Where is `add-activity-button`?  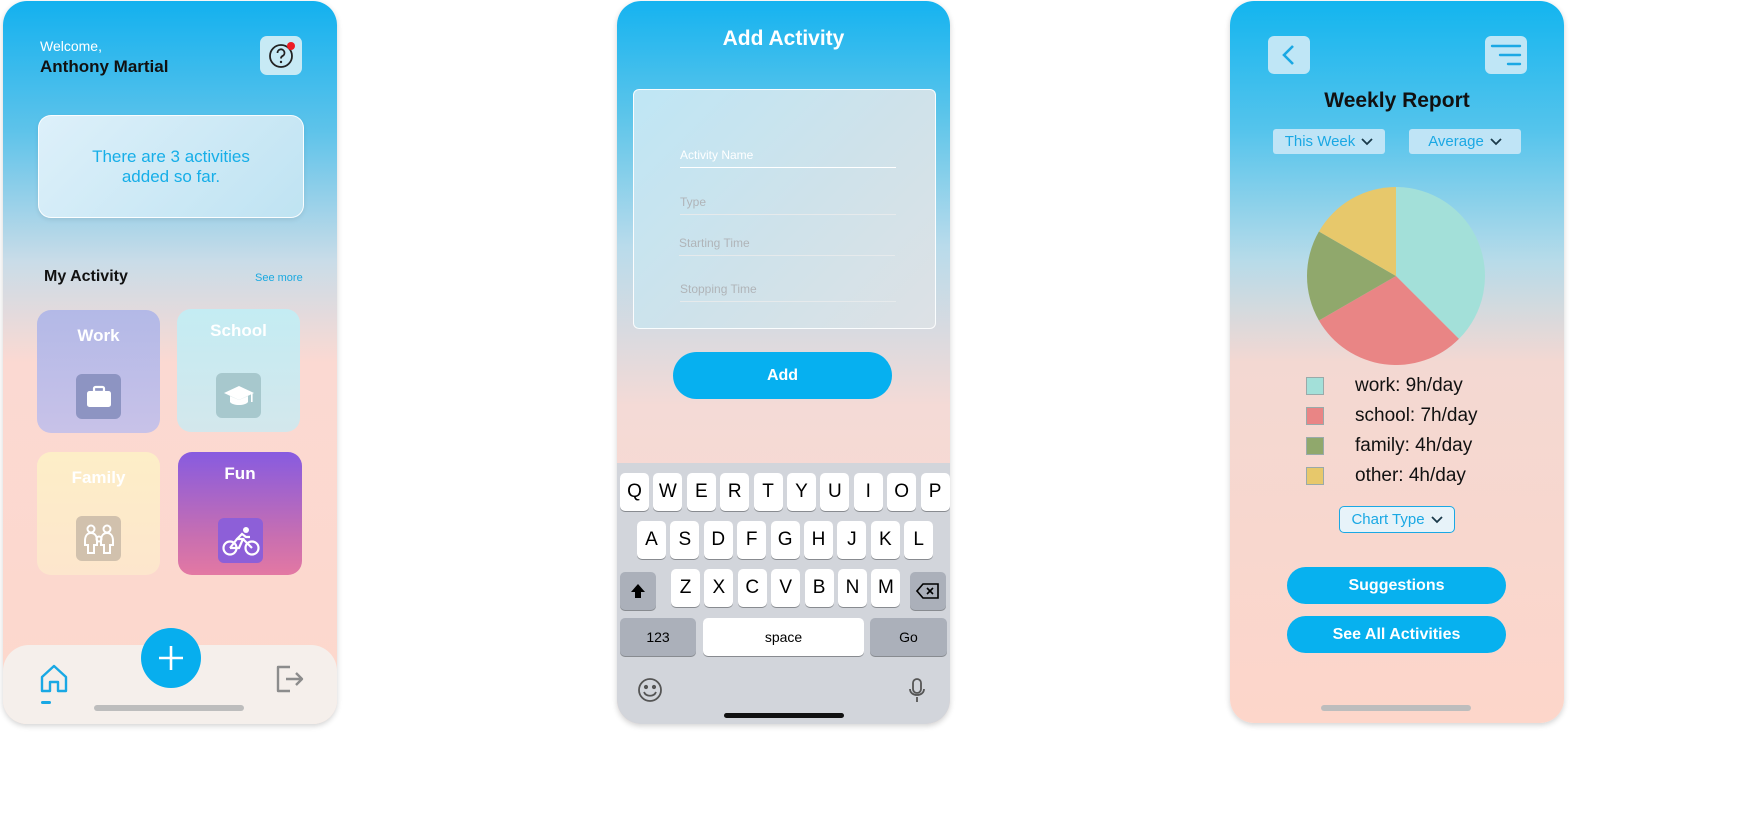
add-activity-button is located at coordinates (171, 658).